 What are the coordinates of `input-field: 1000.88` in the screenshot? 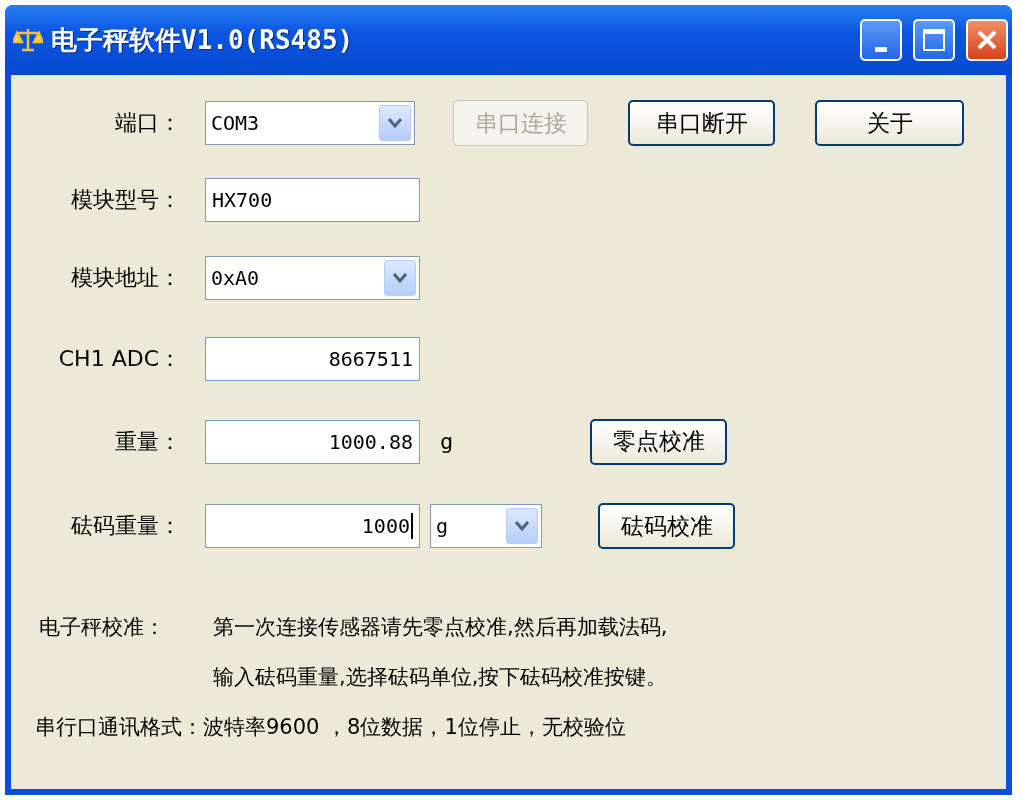 It's located at (312, 441).